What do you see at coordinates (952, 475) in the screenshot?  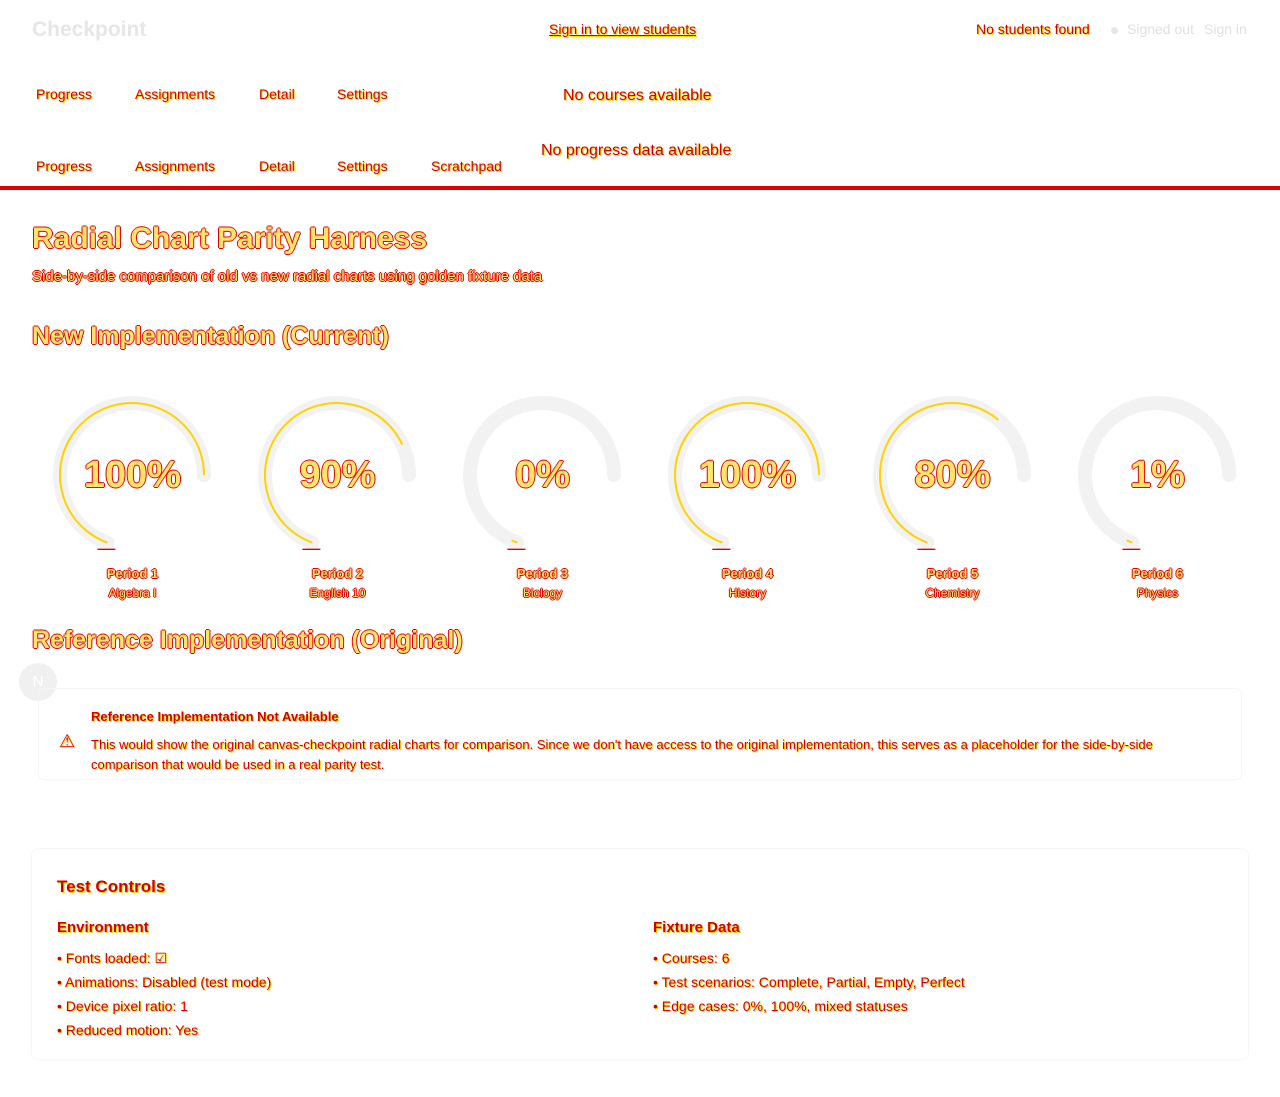 I see `radial-percent: 80%` at bounding box center [952, 475].